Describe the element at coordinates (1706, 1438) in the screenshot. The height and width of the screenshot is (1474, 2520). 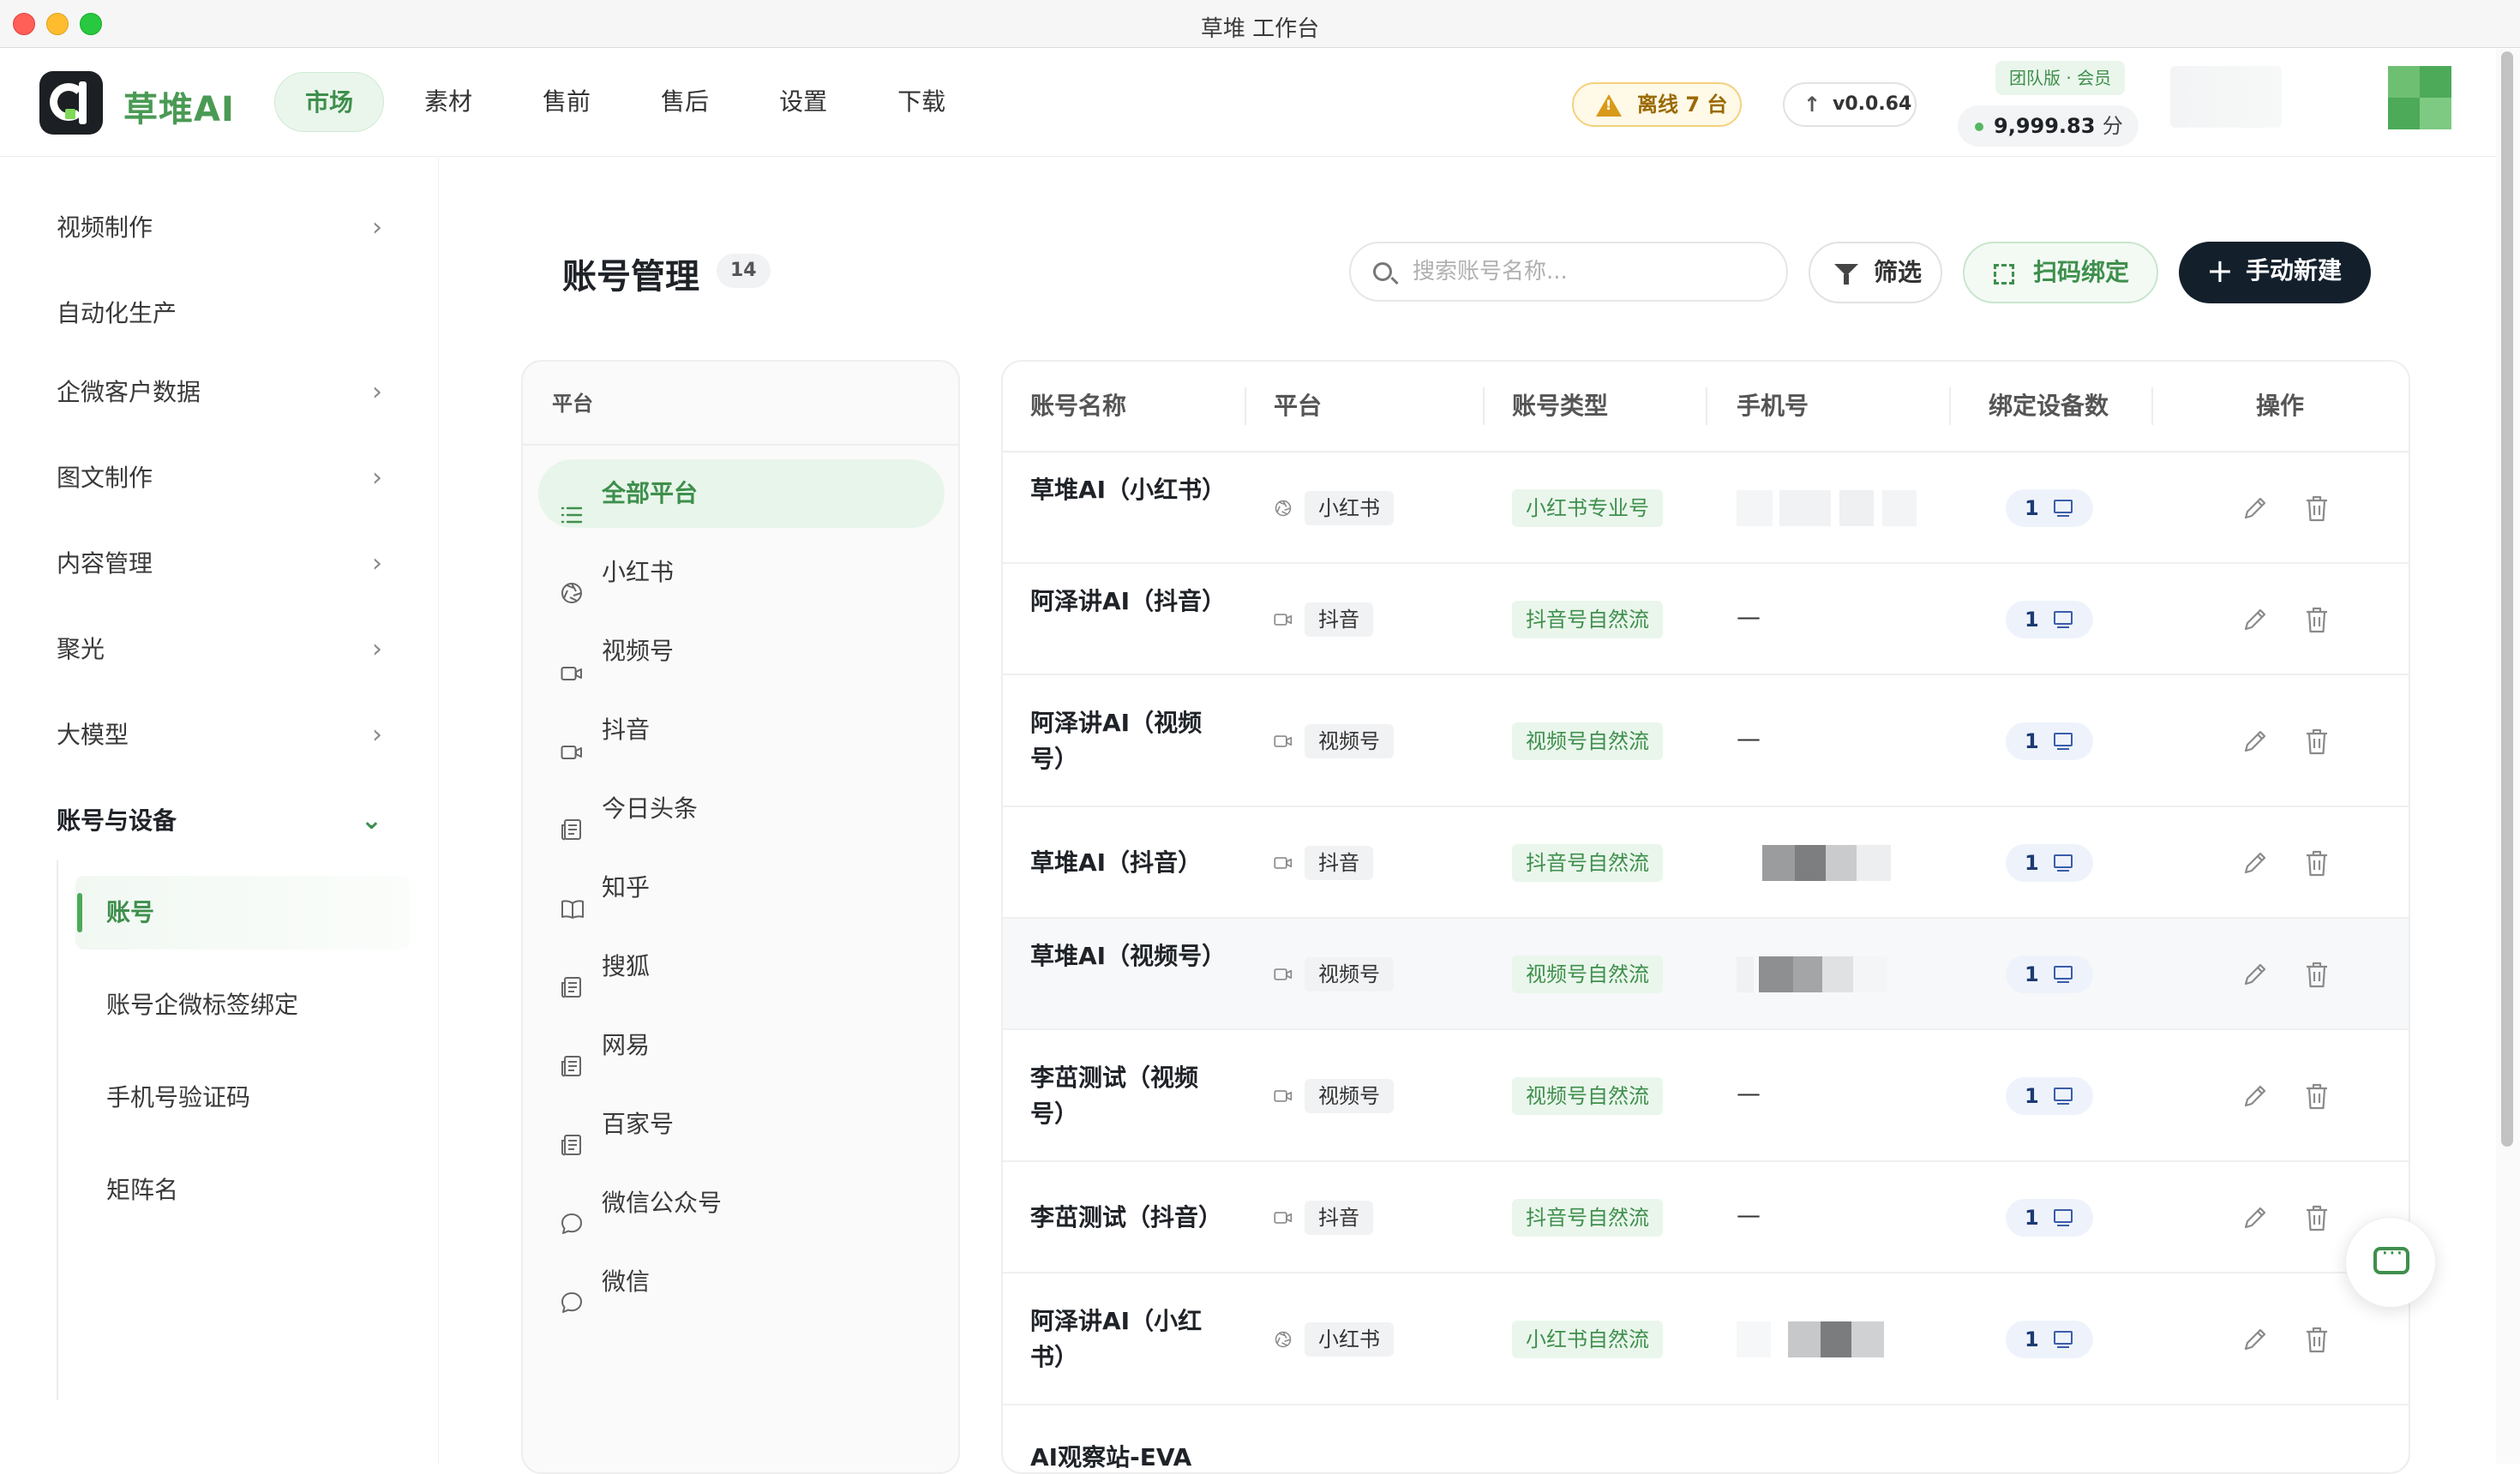
I see `table-row: AI观察站-EVA` at that location.